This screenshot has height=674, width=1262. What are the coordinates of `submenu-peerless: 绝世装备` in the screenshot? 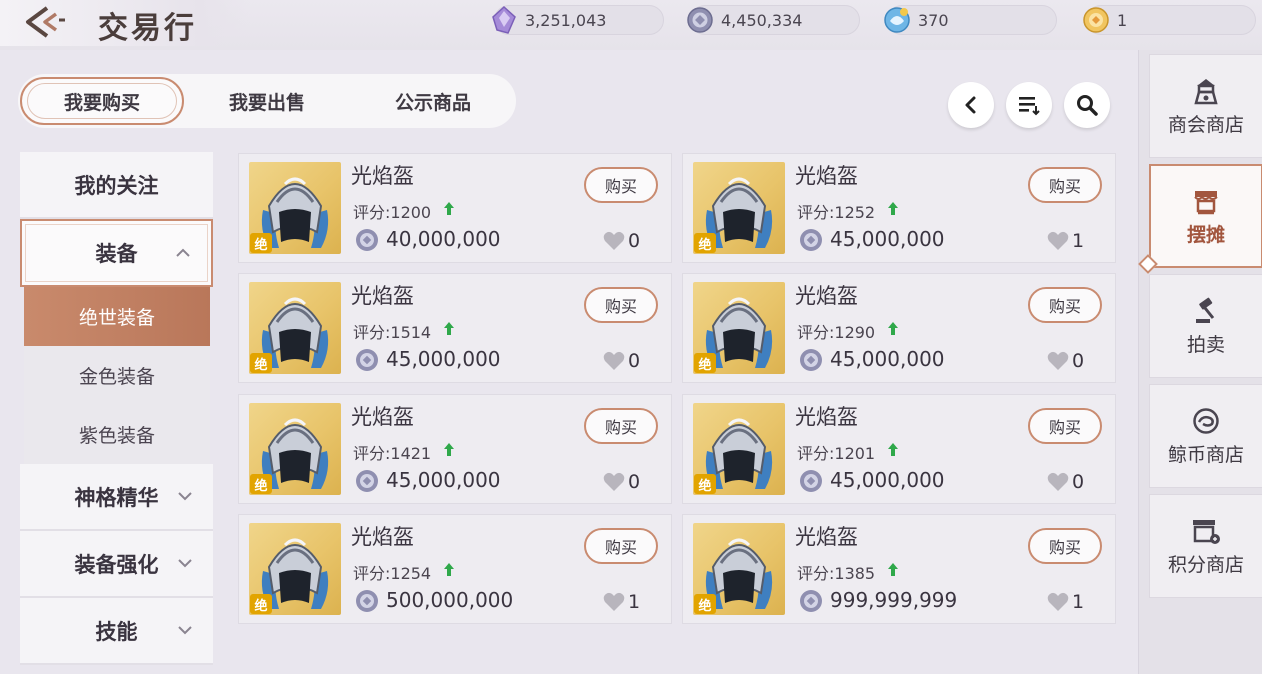 It's located at (117, 316).